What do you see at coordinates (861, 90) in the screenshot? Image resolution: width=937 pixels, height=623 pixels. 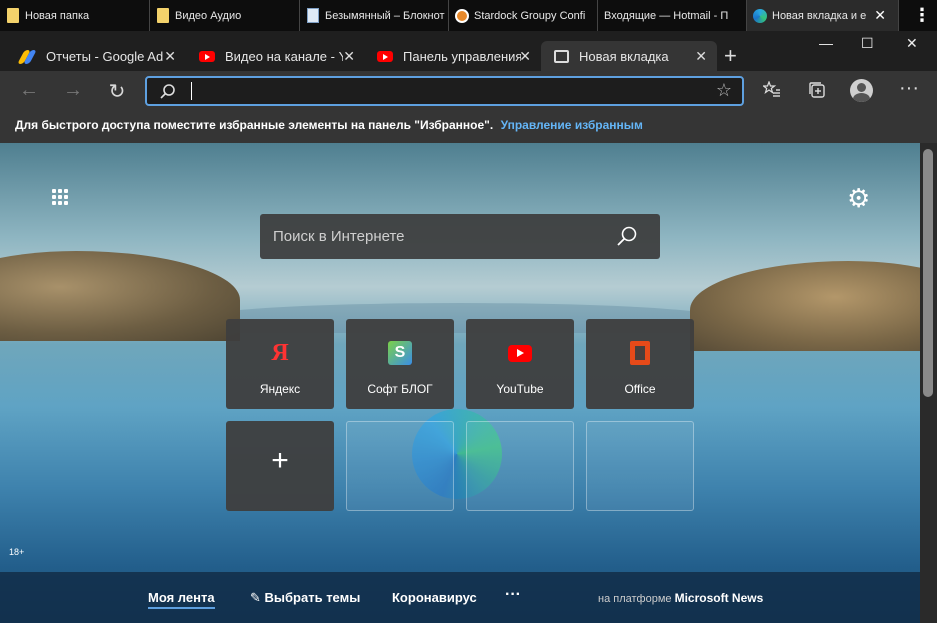 I see `profile-avatar` at bounding box center [861, 90].